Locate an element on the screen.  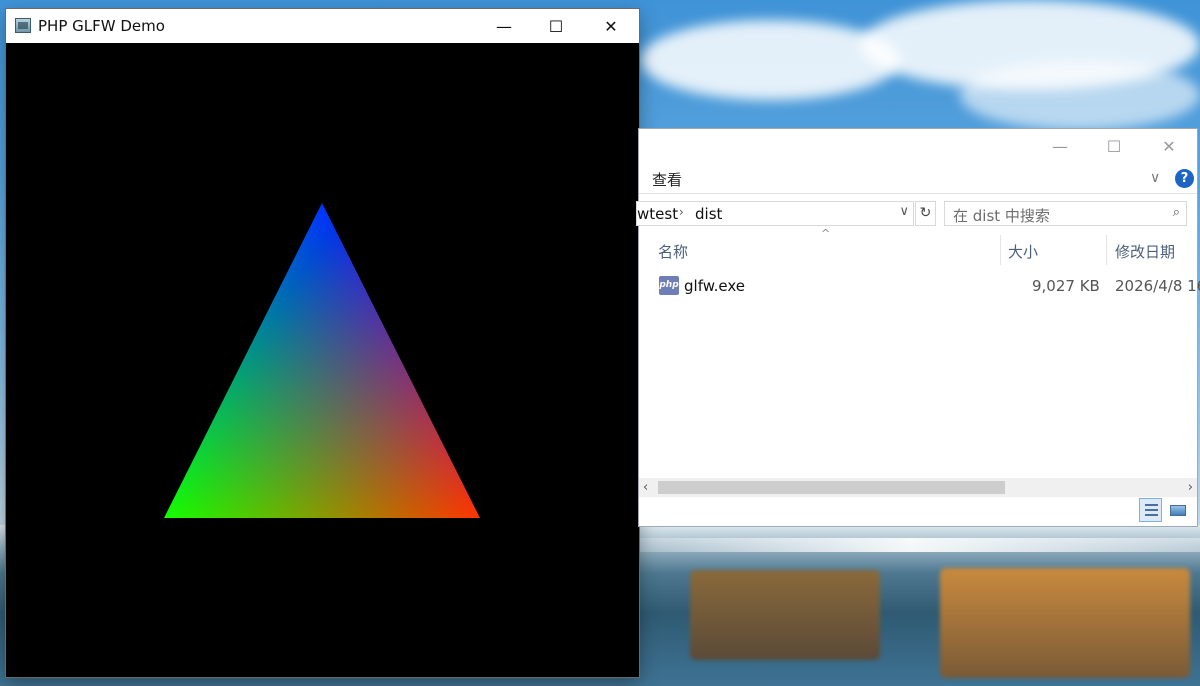
app-window-icon is located at coordinates (23, 25).